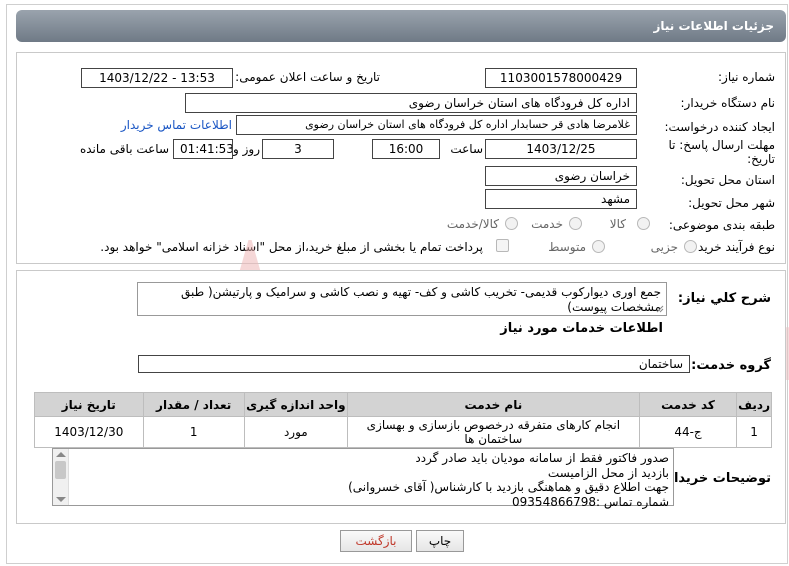 This screenshot has width=789, height=566. I want to click on deadline-time-label: ساعت, so click(466, 149).